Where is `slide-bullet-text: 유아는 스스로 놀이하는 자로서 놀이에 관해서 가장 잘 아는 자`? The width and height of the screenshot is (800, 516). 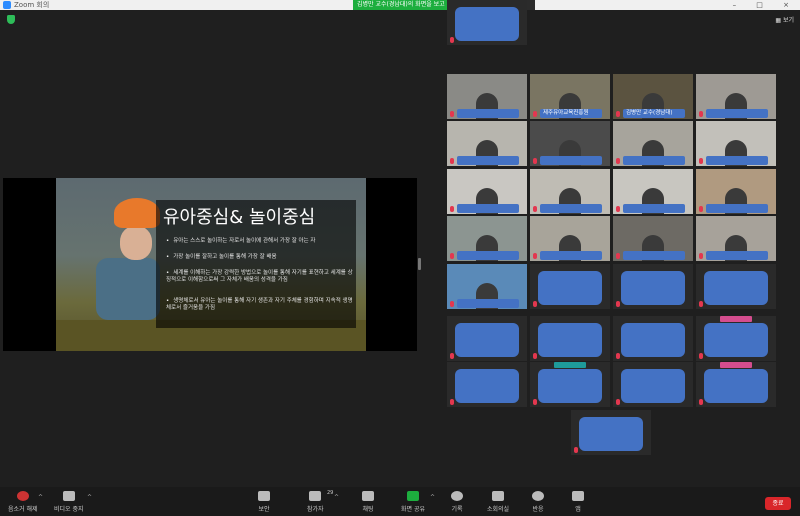 slide-bullet-text: 유아는 스스로 놀이하는 자로서 놀이에 관해서 가장 잘 아는 자 is located at coordinates (244, 241).